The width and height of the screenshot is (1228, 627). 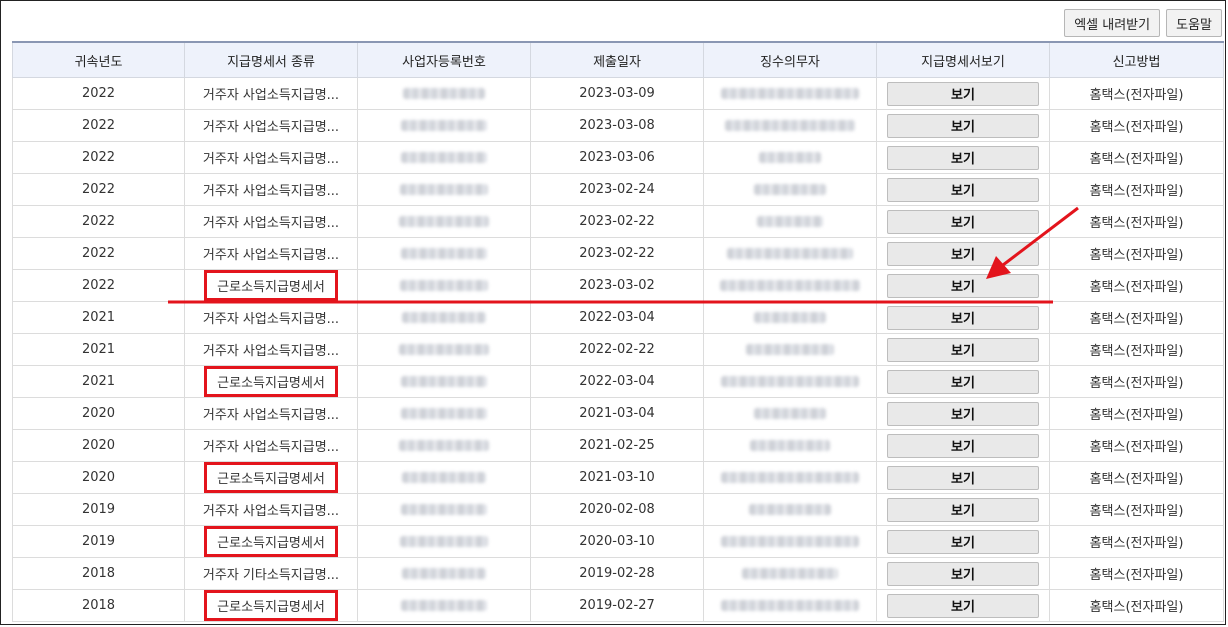 What do you see at coordinates (1112, 23) in the screenshot?
I see `excel-download-button: 엑셀 내려받기` at bounding box center [1112, 23].